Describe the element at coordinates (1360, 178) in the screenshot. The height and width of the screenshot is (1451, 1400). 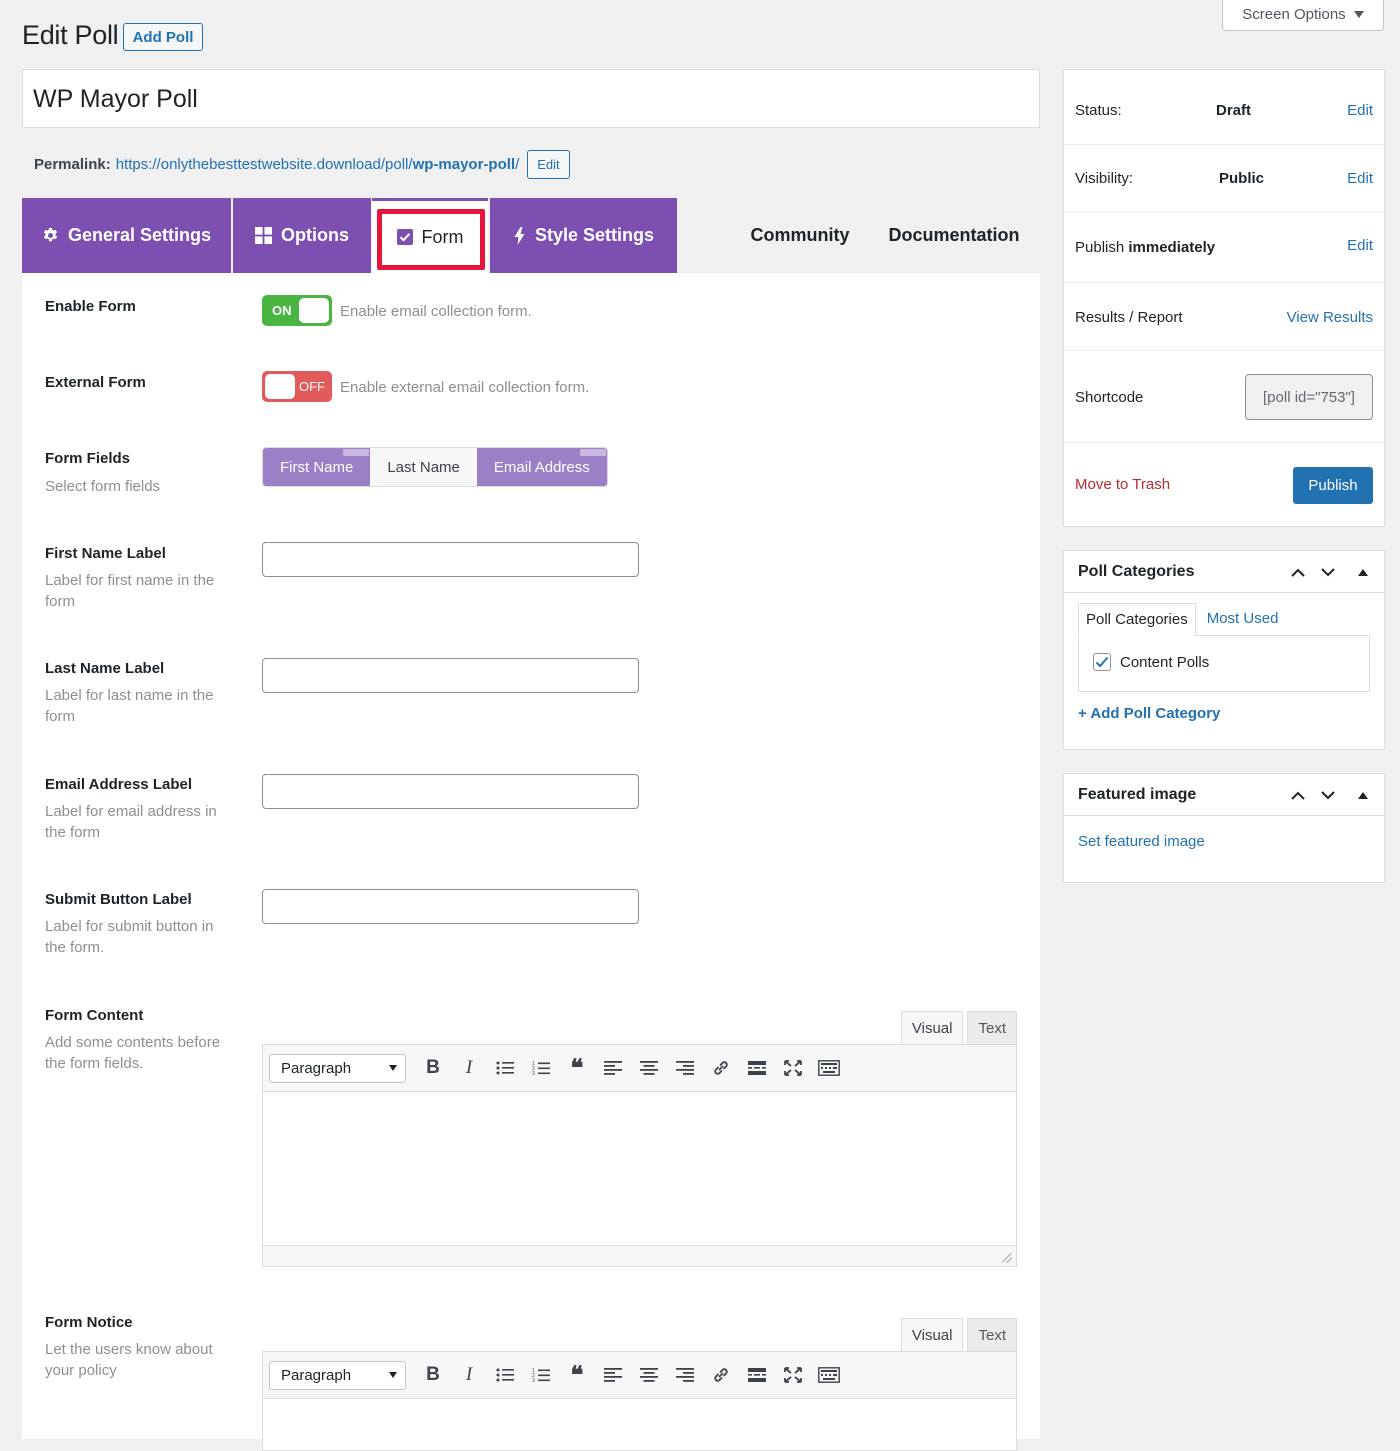
I see `visibility-edit-link: Edit` at that location.